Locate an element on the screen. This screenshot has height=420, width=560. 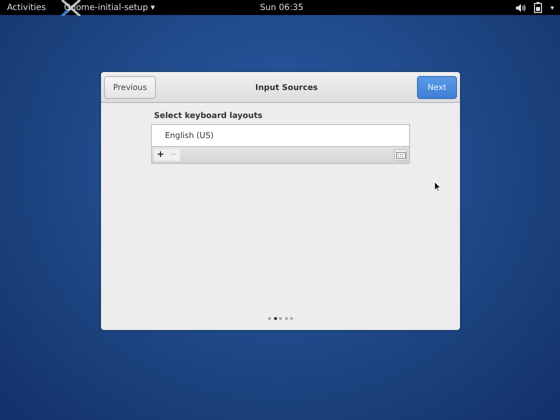
keyboard-button is located at coordinates (400, 155).